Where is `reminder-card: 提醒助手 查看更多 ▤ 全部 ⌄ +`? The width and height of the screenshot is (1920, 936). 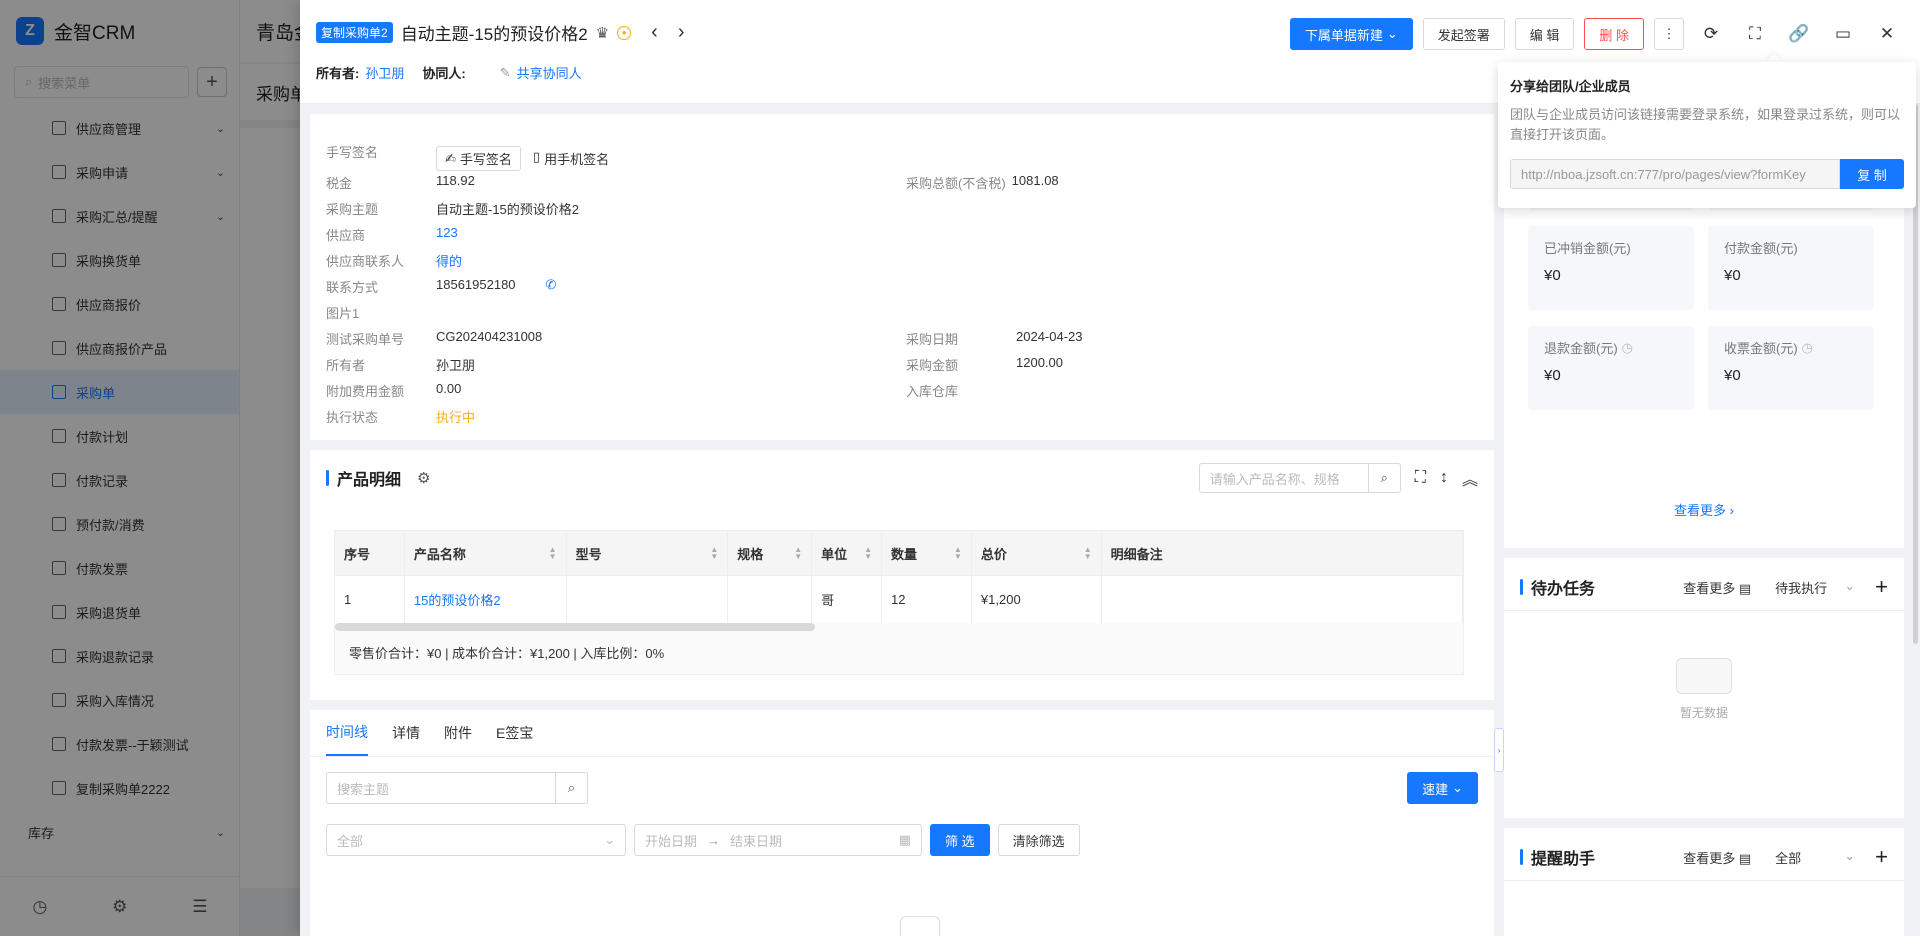
reminder-card: 提醒助手 查看更多 ▤ 全部 ⌄ + is located at coordinates (1704, 882).